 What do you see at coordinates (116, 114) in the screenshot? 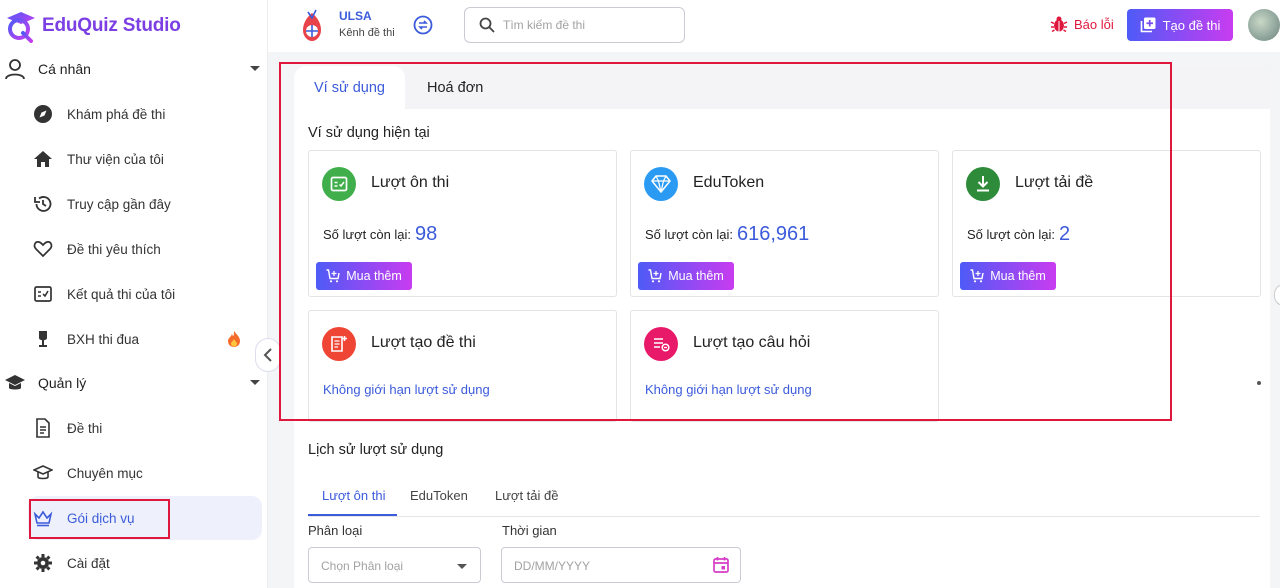
I see `sidebar-item-label: Khám phá đề thi` at bounding box center [116, 114].